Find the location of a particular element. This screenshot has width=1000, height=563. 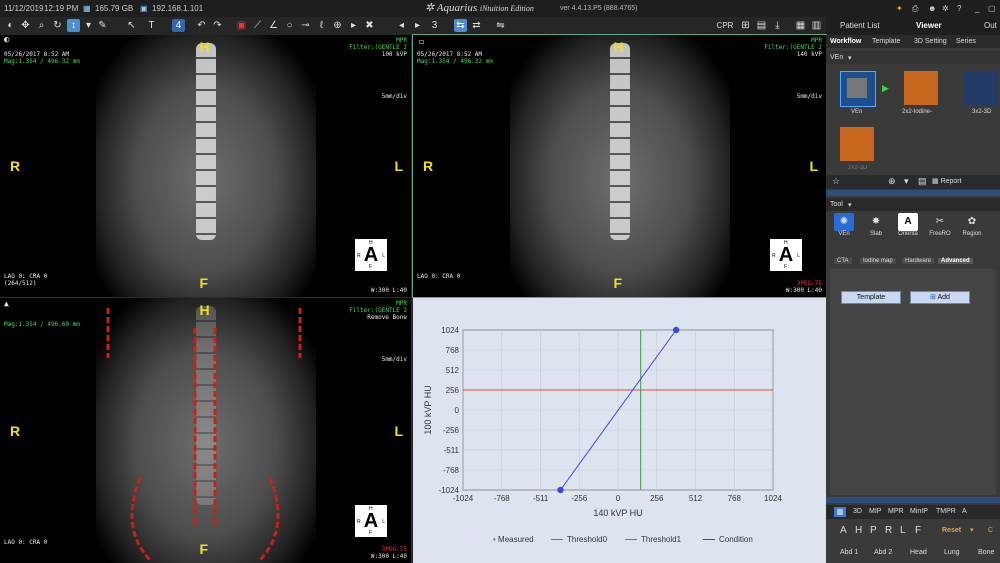

select-icon: ◻ is located at coordinates (421, 42).